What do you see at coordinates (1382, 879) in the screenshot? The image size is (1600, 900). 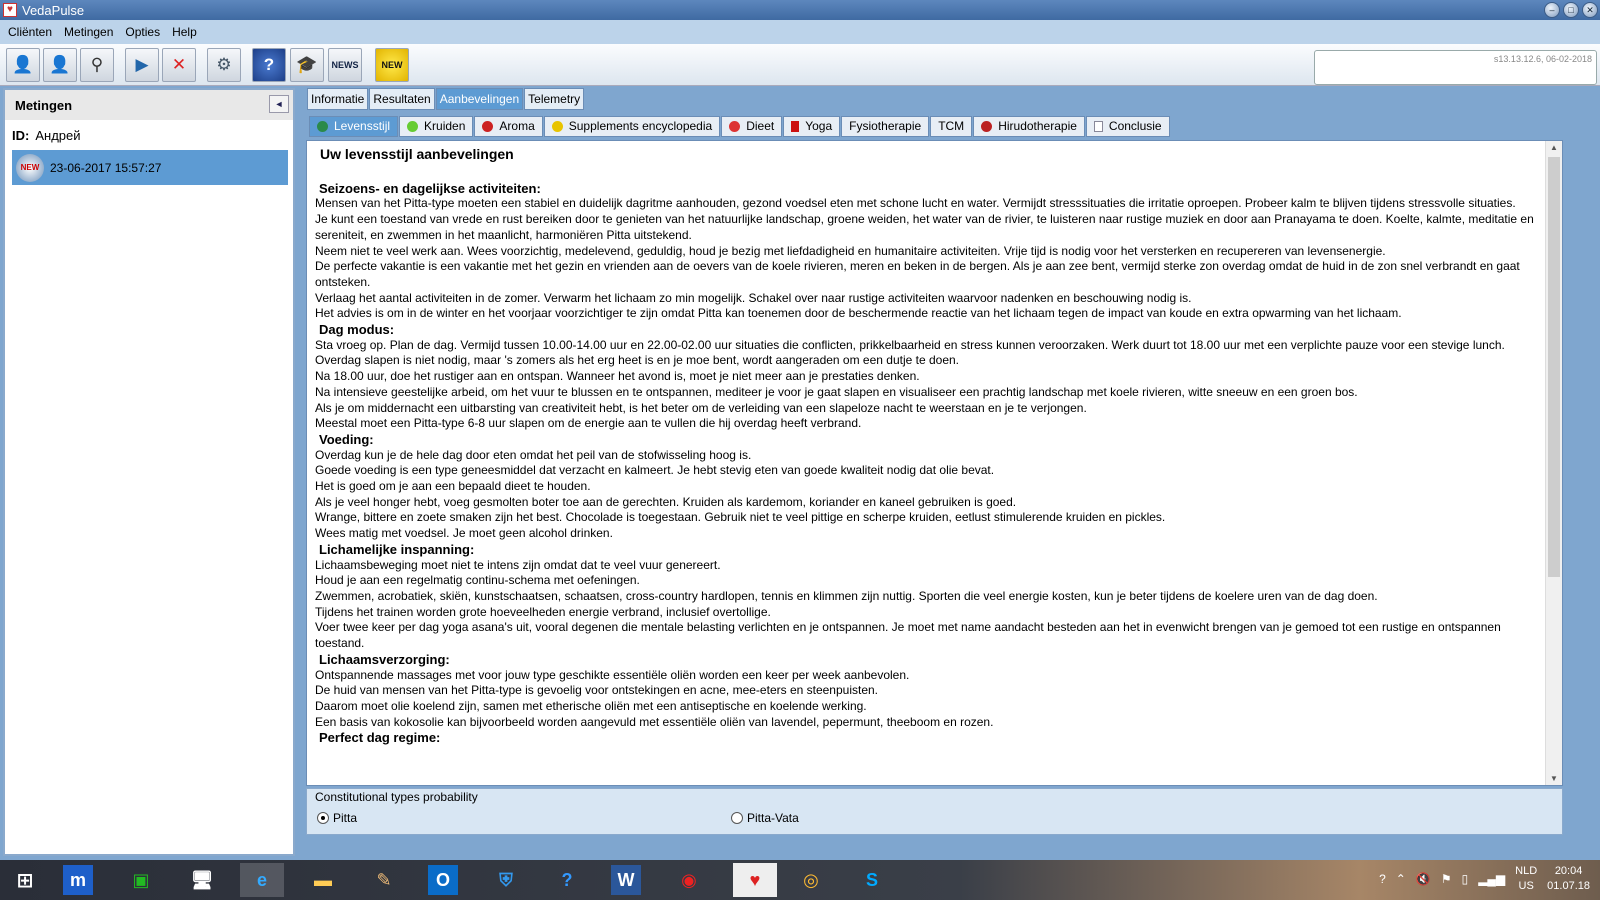 I see `help-tray-icon: ?` at bounding box center [1382, 879].